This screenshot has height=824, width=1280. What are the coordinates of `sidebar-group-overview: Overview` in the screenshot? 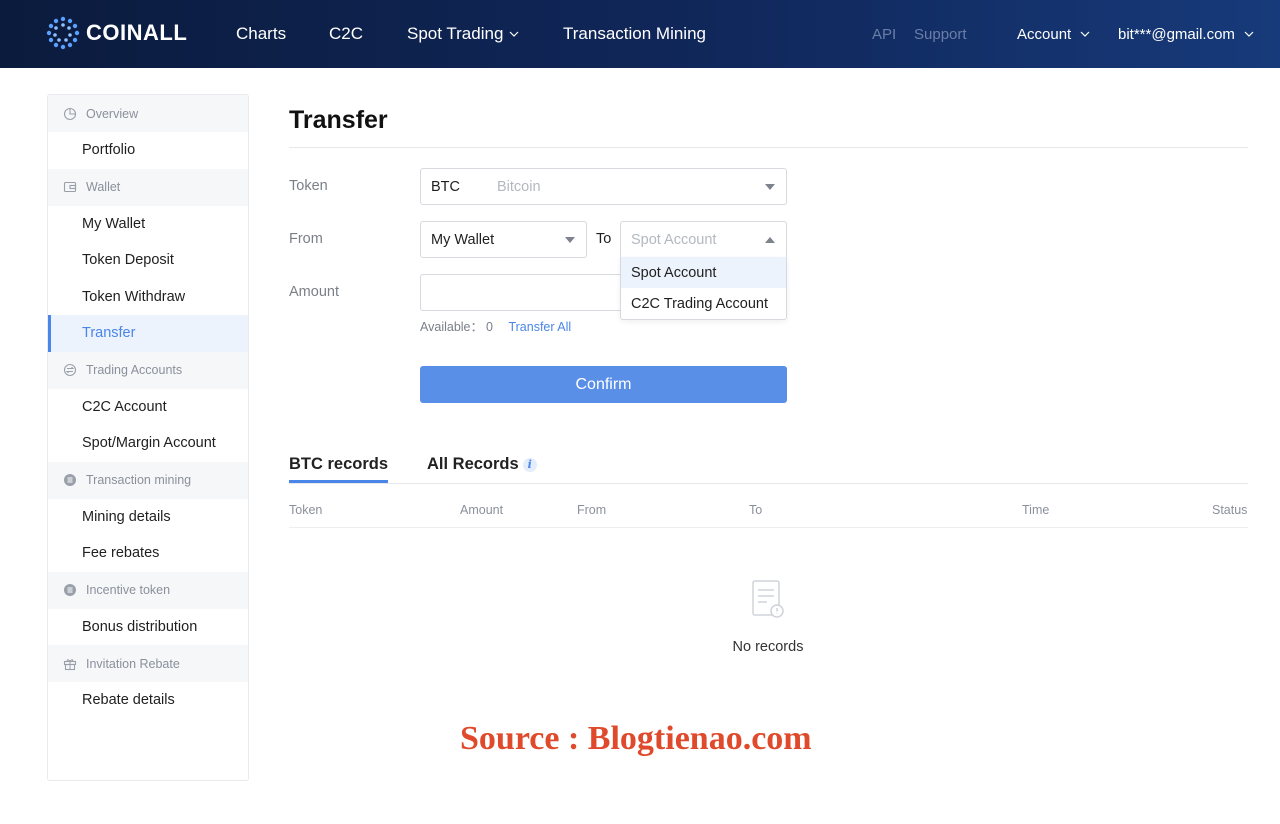 It's located at (148, 113).